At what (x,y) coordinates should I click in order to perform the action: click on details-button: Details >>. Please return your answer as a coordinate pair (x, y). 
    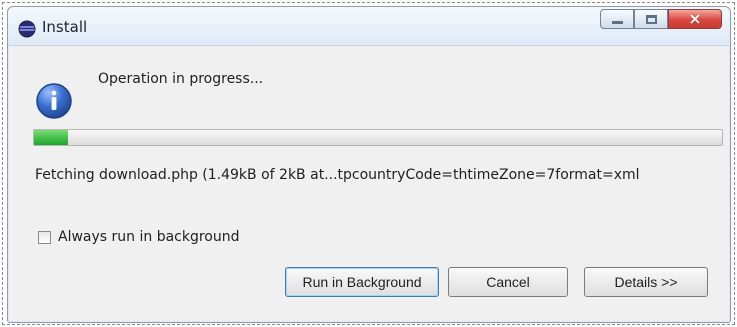
    Looking at the image, I should click on (646, 282).